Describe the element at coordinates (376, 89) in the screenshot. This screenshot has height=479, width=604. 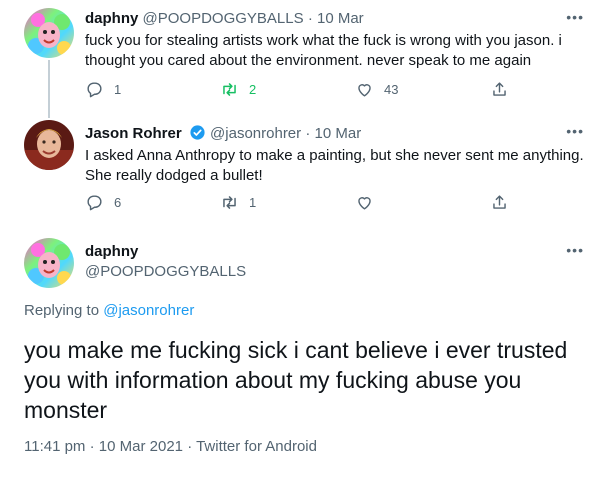
I see `like-button: 43` at that location.